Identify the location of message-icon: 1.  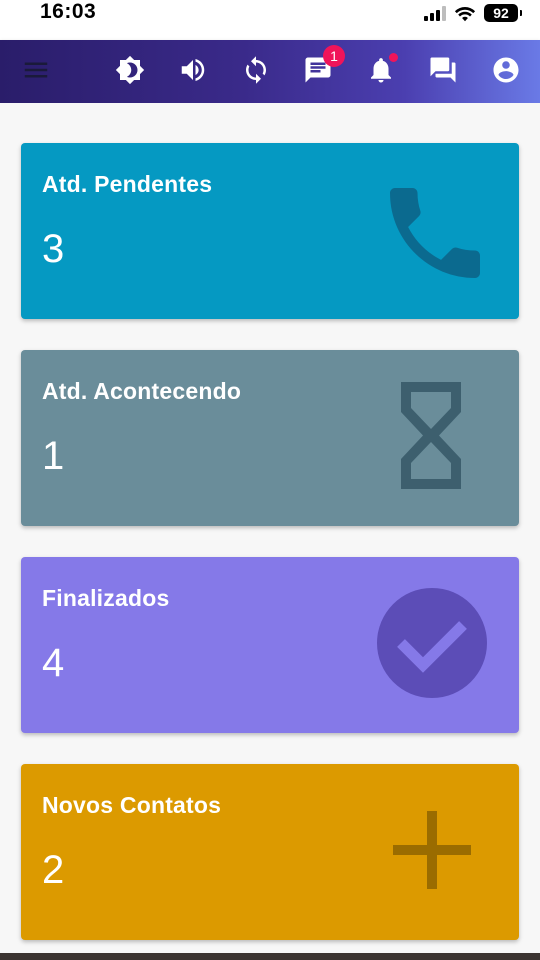
(323, 66).